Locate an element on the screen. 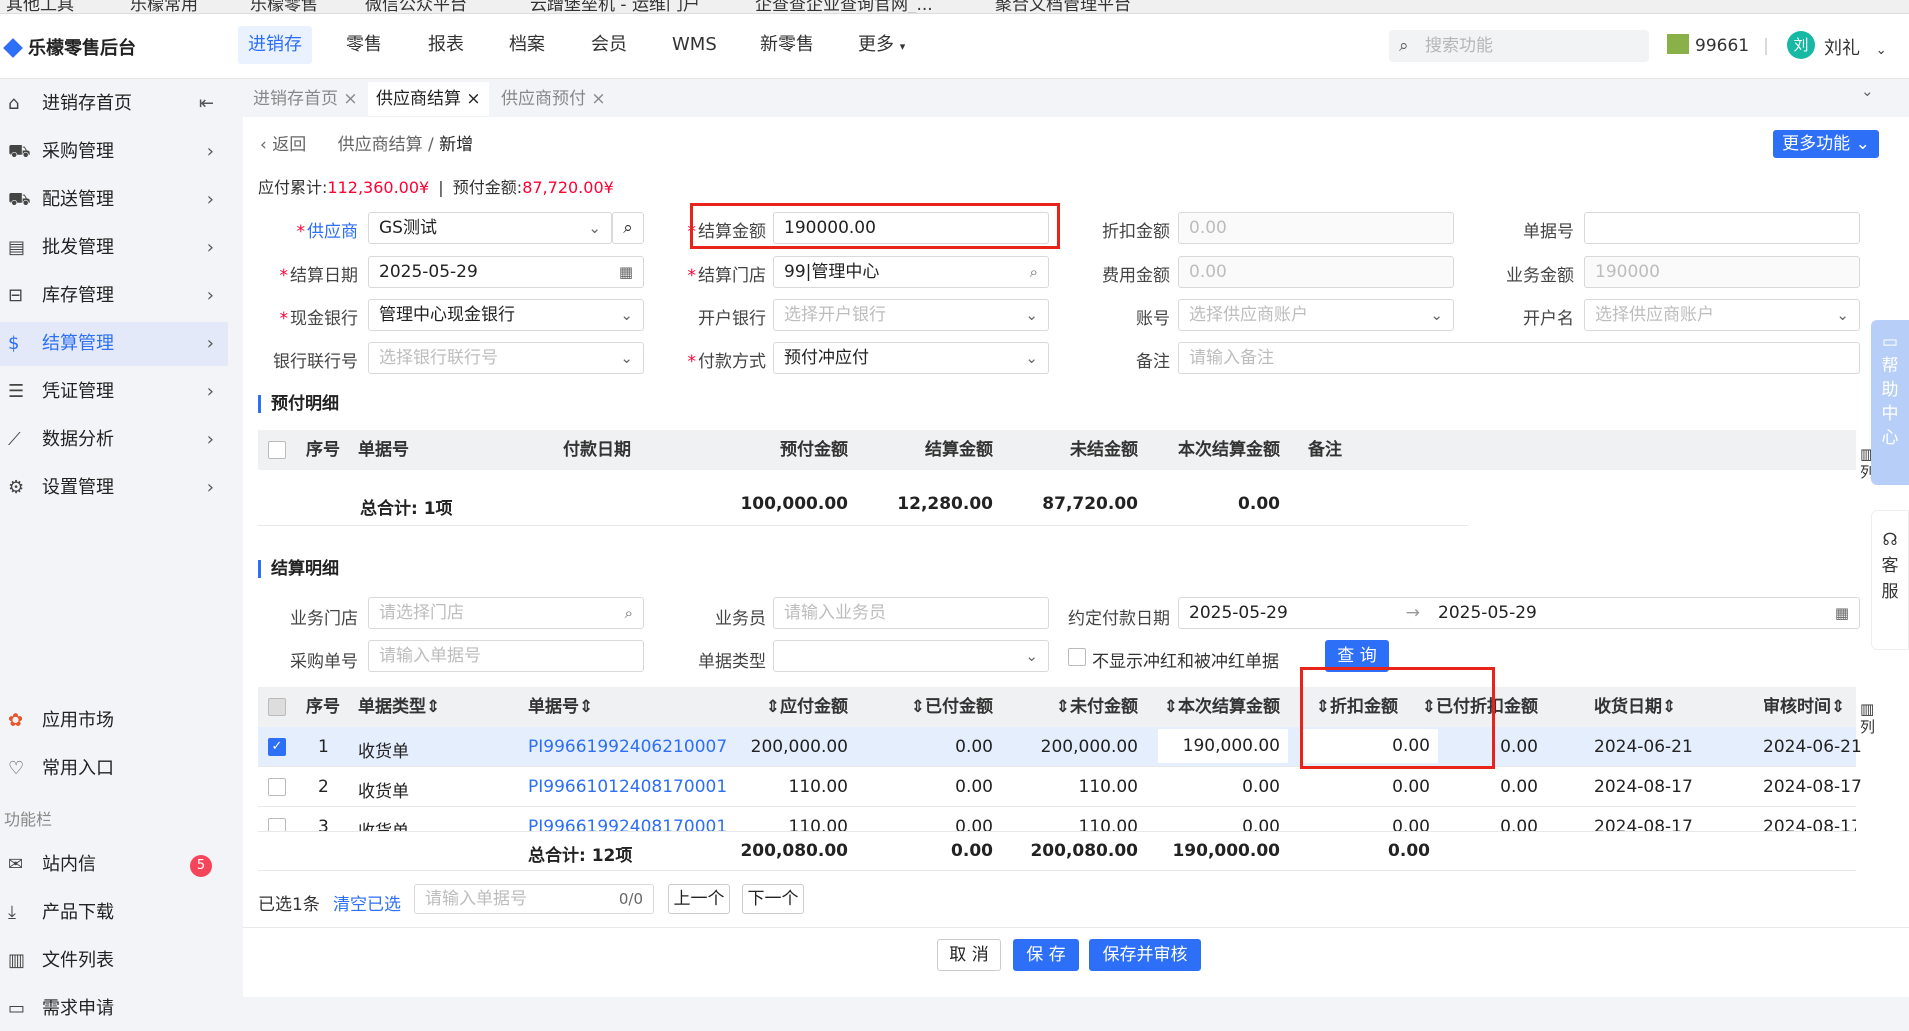  account-name-label: 开户名 is located at coordinates (1548, 319).